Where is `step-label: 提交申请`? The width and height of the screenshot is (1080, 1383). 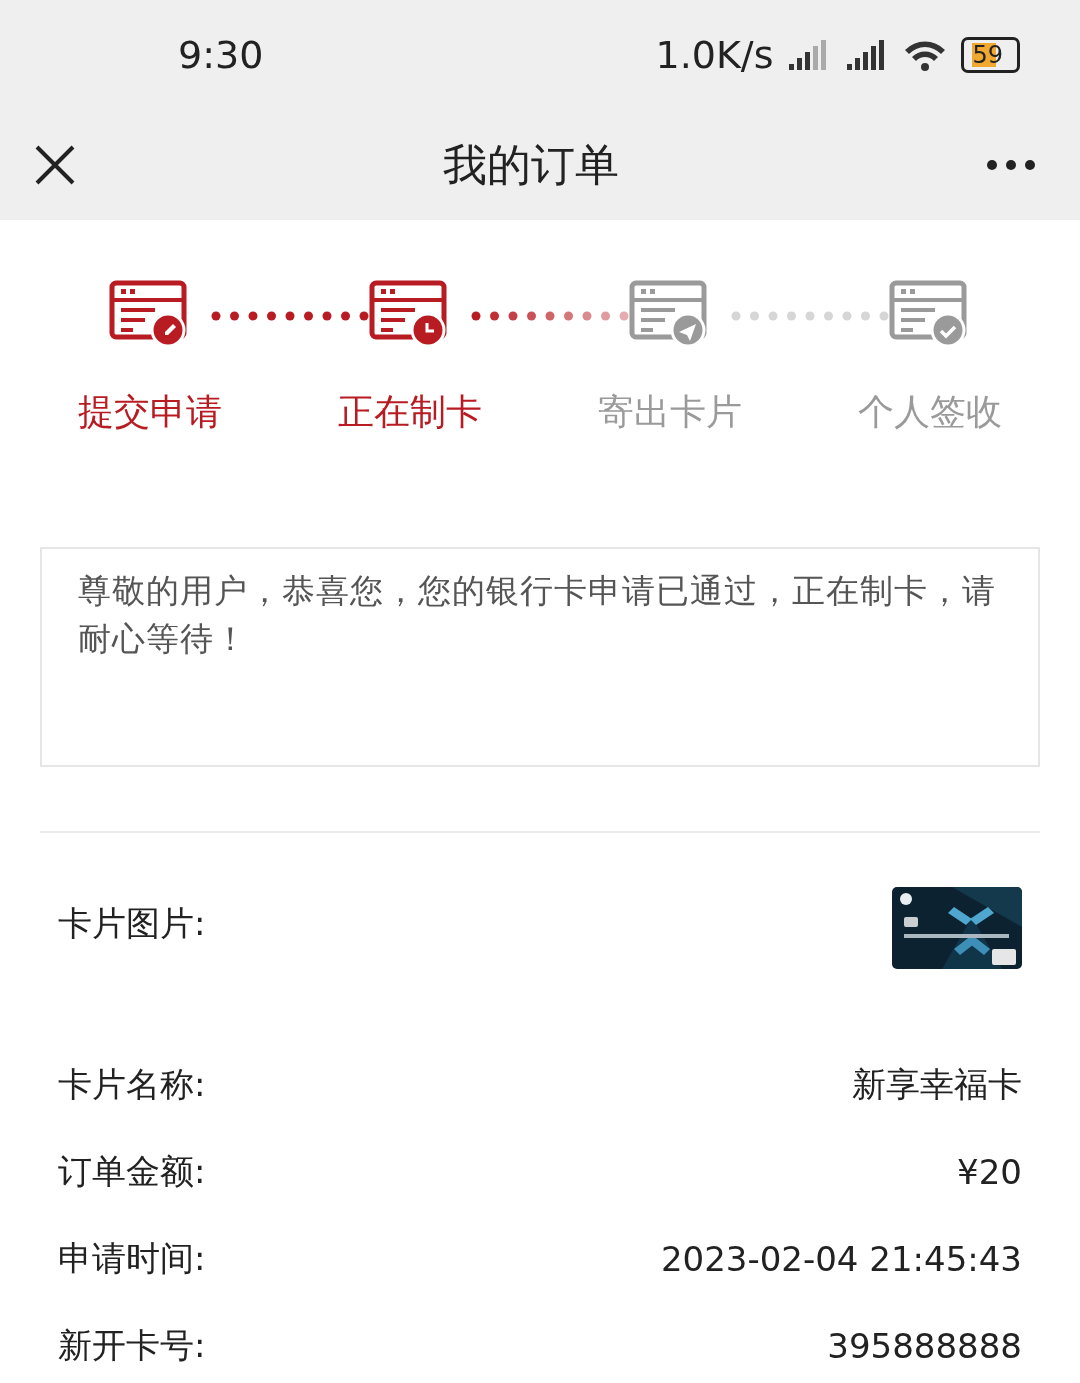 step-label: 提交申请 is located at coordinates (150, 412).